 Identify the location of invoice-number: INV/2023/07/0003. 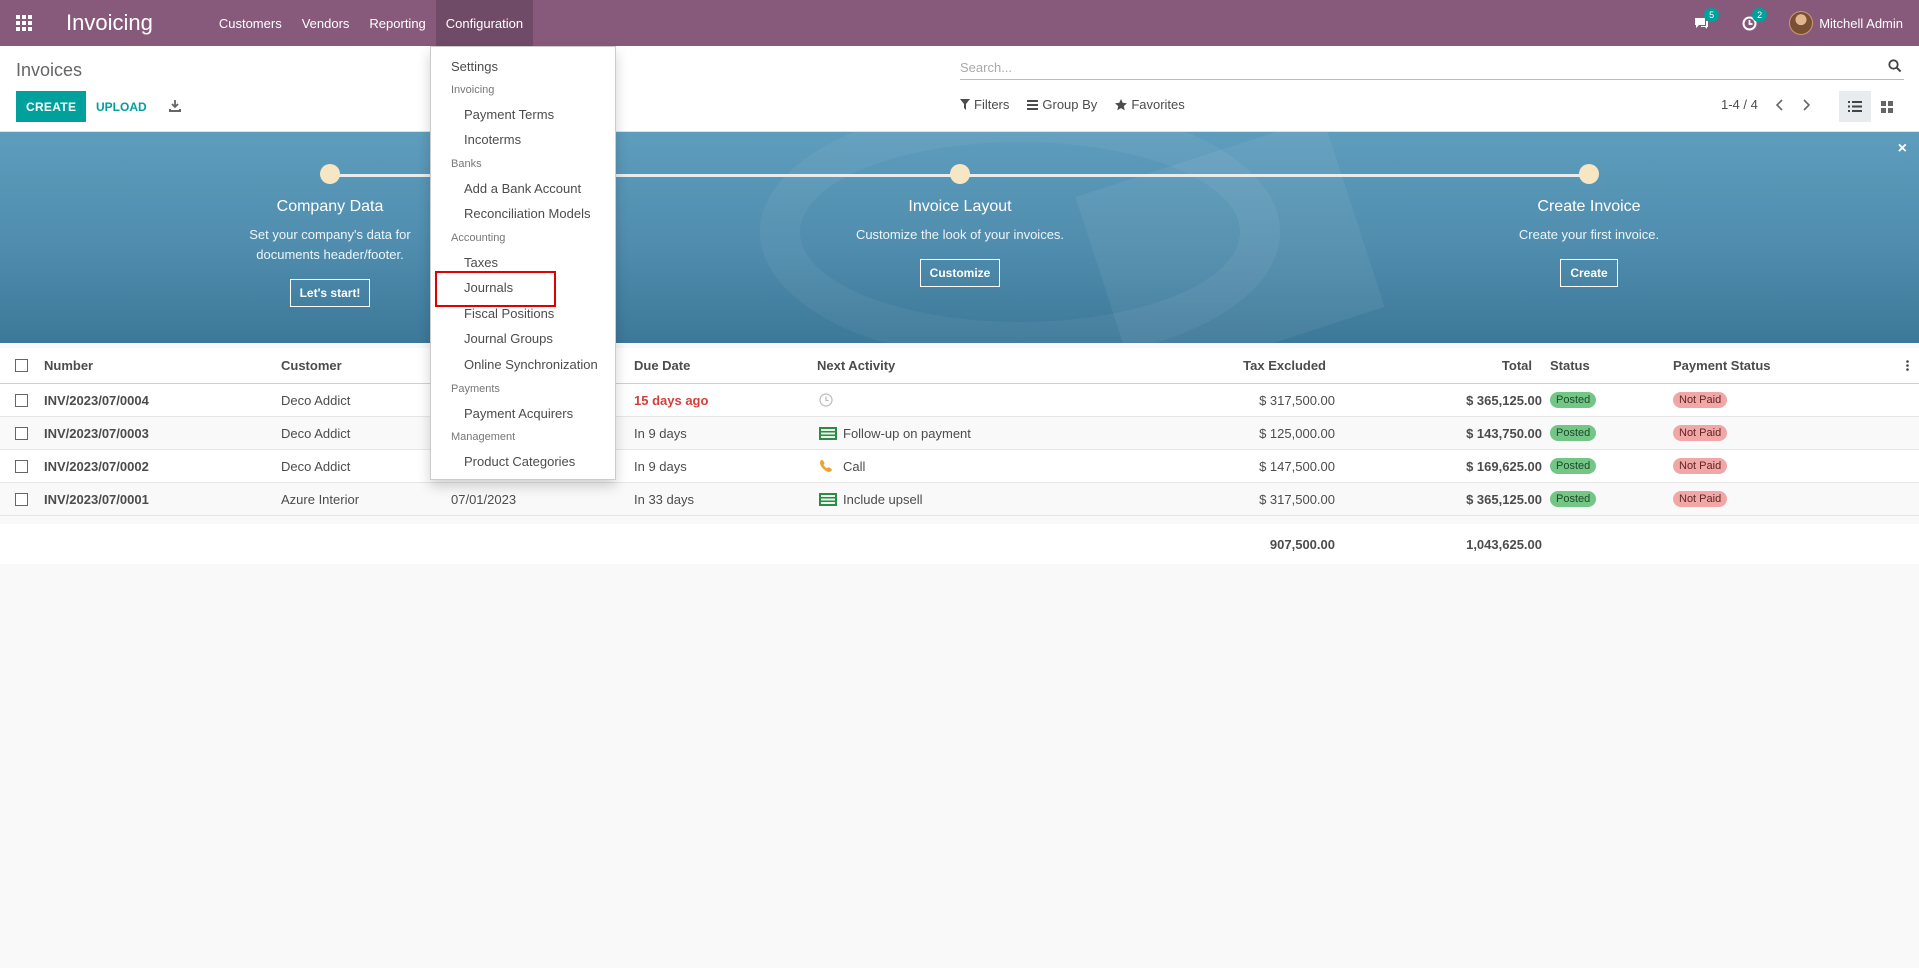
(96, 433).